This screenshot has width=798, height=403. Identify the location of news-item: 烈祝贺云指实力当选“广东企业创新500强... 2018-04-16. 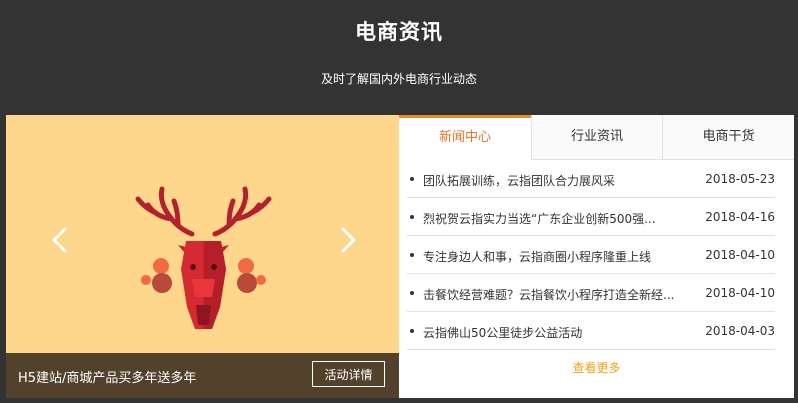
(591, 217).